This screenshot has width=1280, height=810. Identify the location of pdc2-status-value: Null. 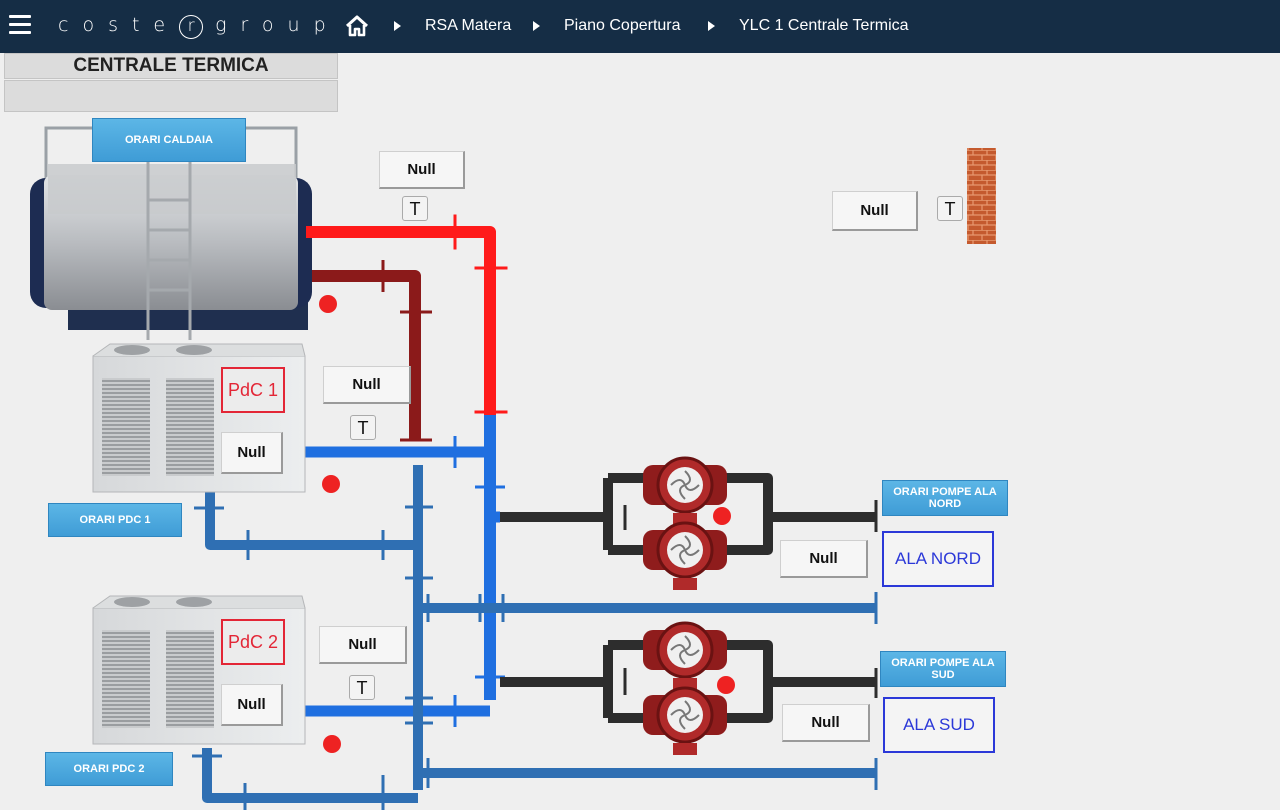
(252, 705).